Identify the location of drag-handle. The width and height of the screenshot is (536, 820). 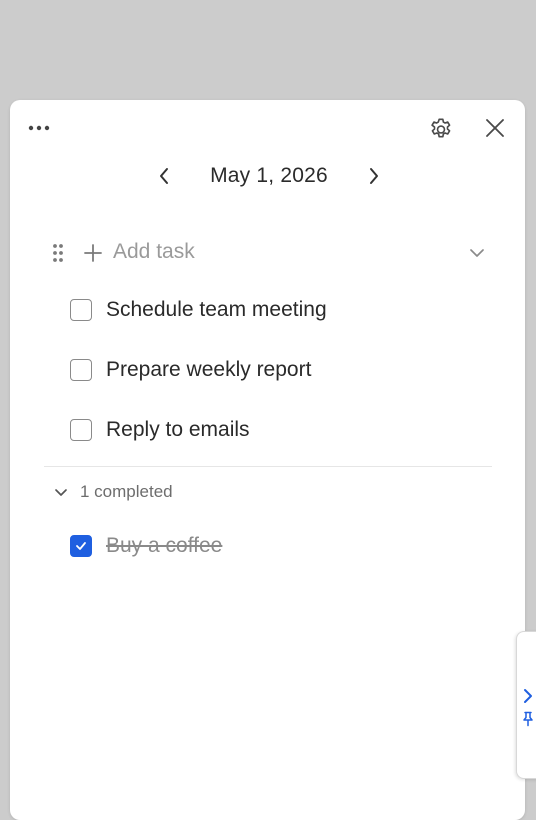
(58, 253).